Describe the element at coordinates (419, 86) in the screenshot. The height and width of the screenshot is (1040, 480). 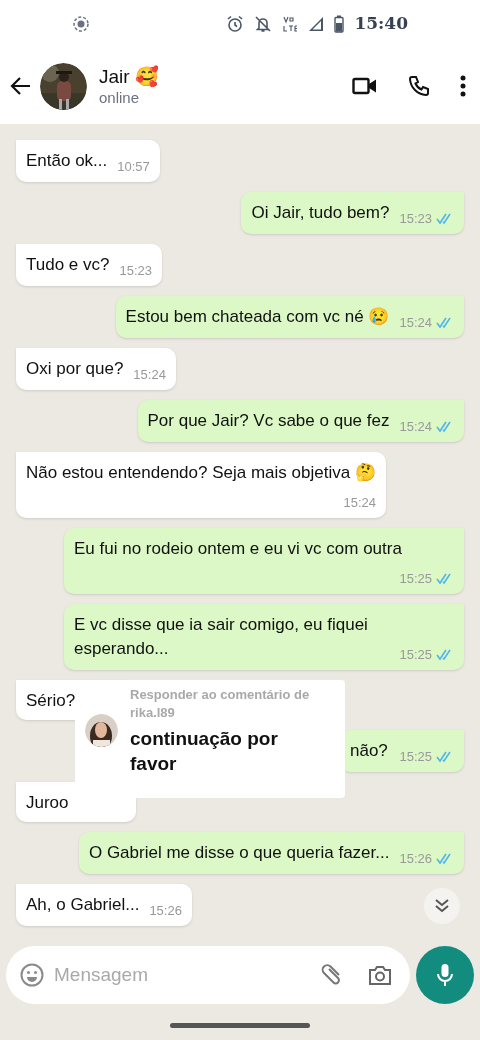
I see `phone-icon` at that location.